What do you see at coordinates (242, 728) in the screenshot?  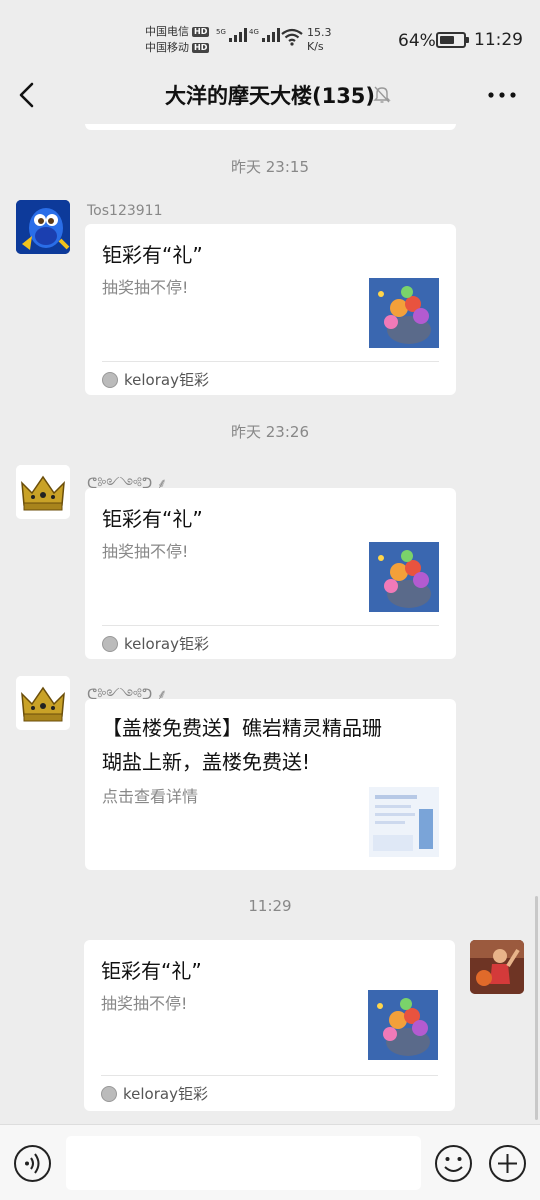 I see `card-title-line1: 【盖楼免费送】礁岩精灵精品珊` at bounding box center [242, 728].